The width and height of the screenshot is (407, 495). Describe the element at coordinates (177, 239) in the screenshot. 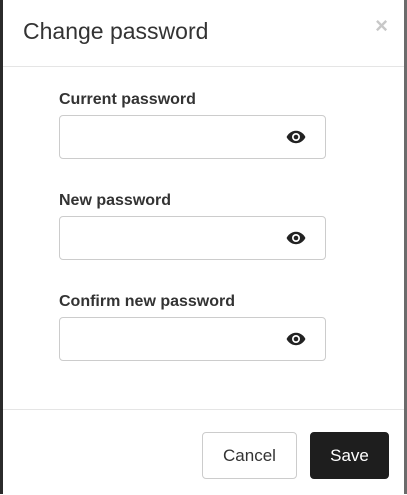

I see `new-password-input` at that location.